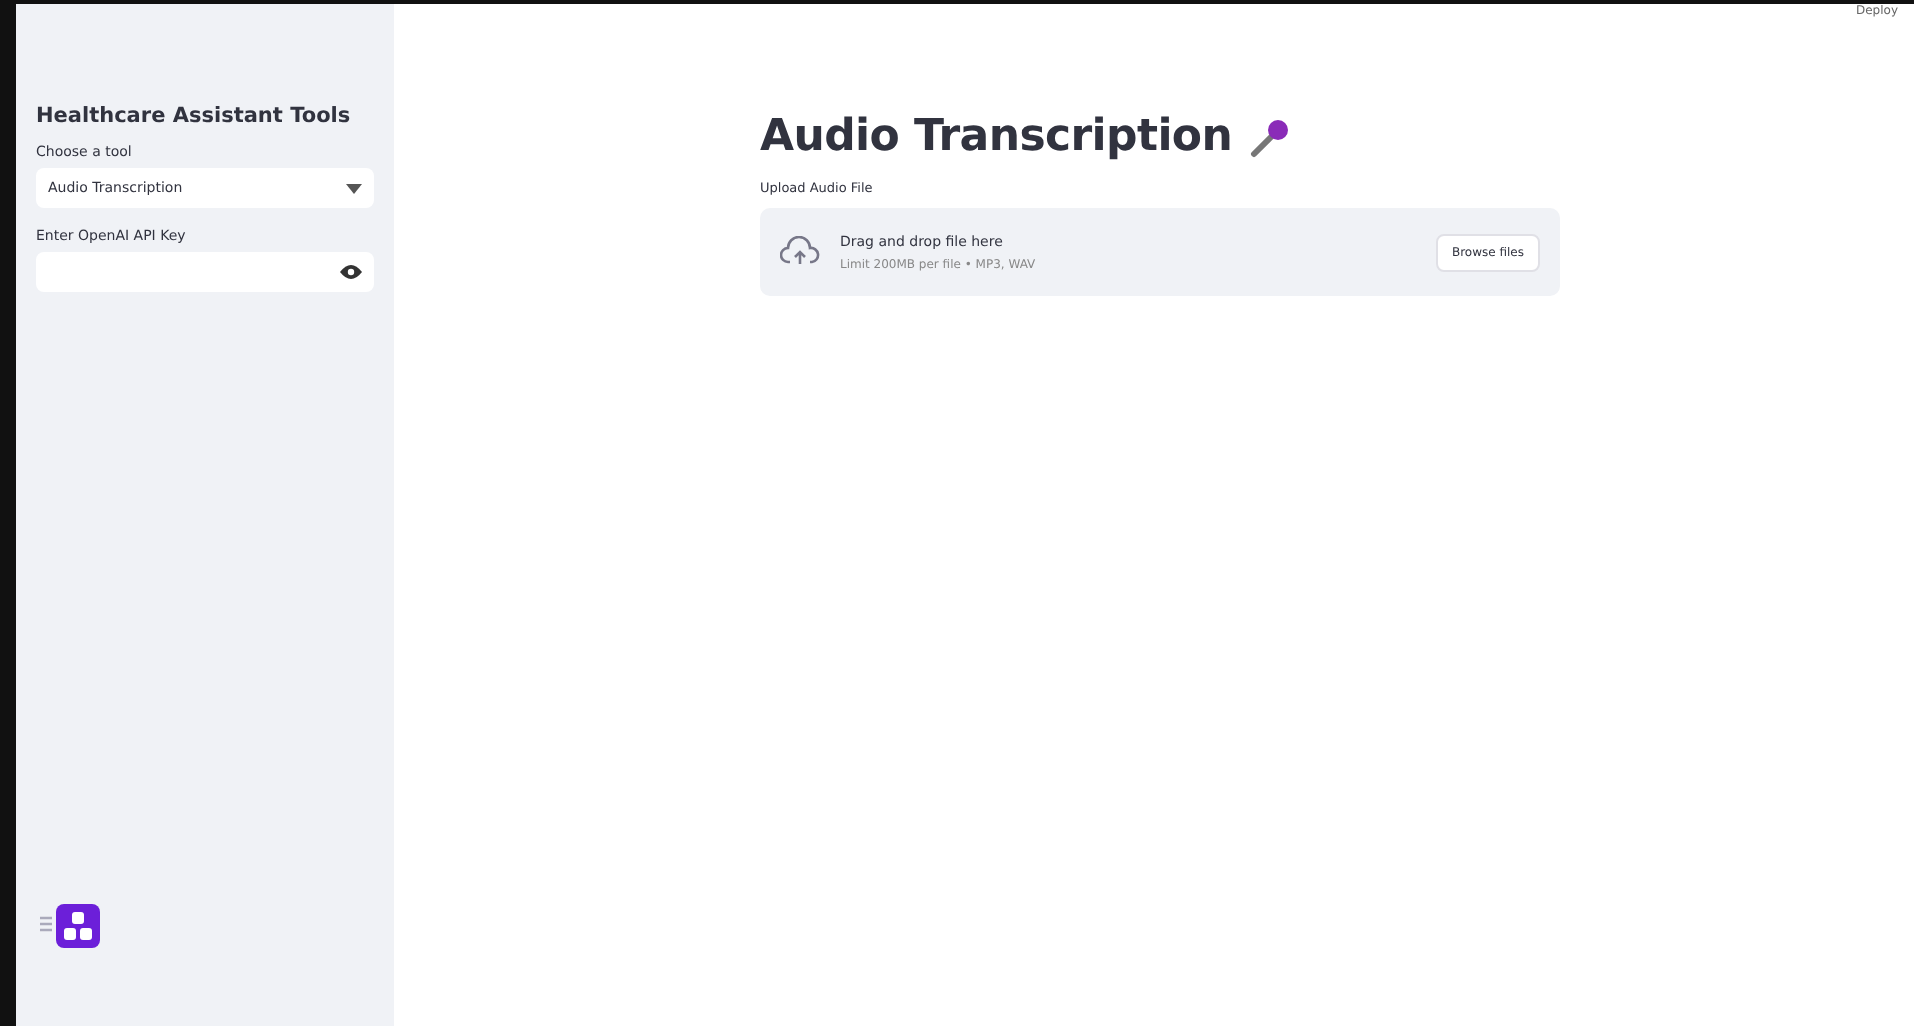  Describe the element at coordinates (194, 116) in the screenshot. I see `sidebar-title: Healthcare Assistant Tools` at that location.